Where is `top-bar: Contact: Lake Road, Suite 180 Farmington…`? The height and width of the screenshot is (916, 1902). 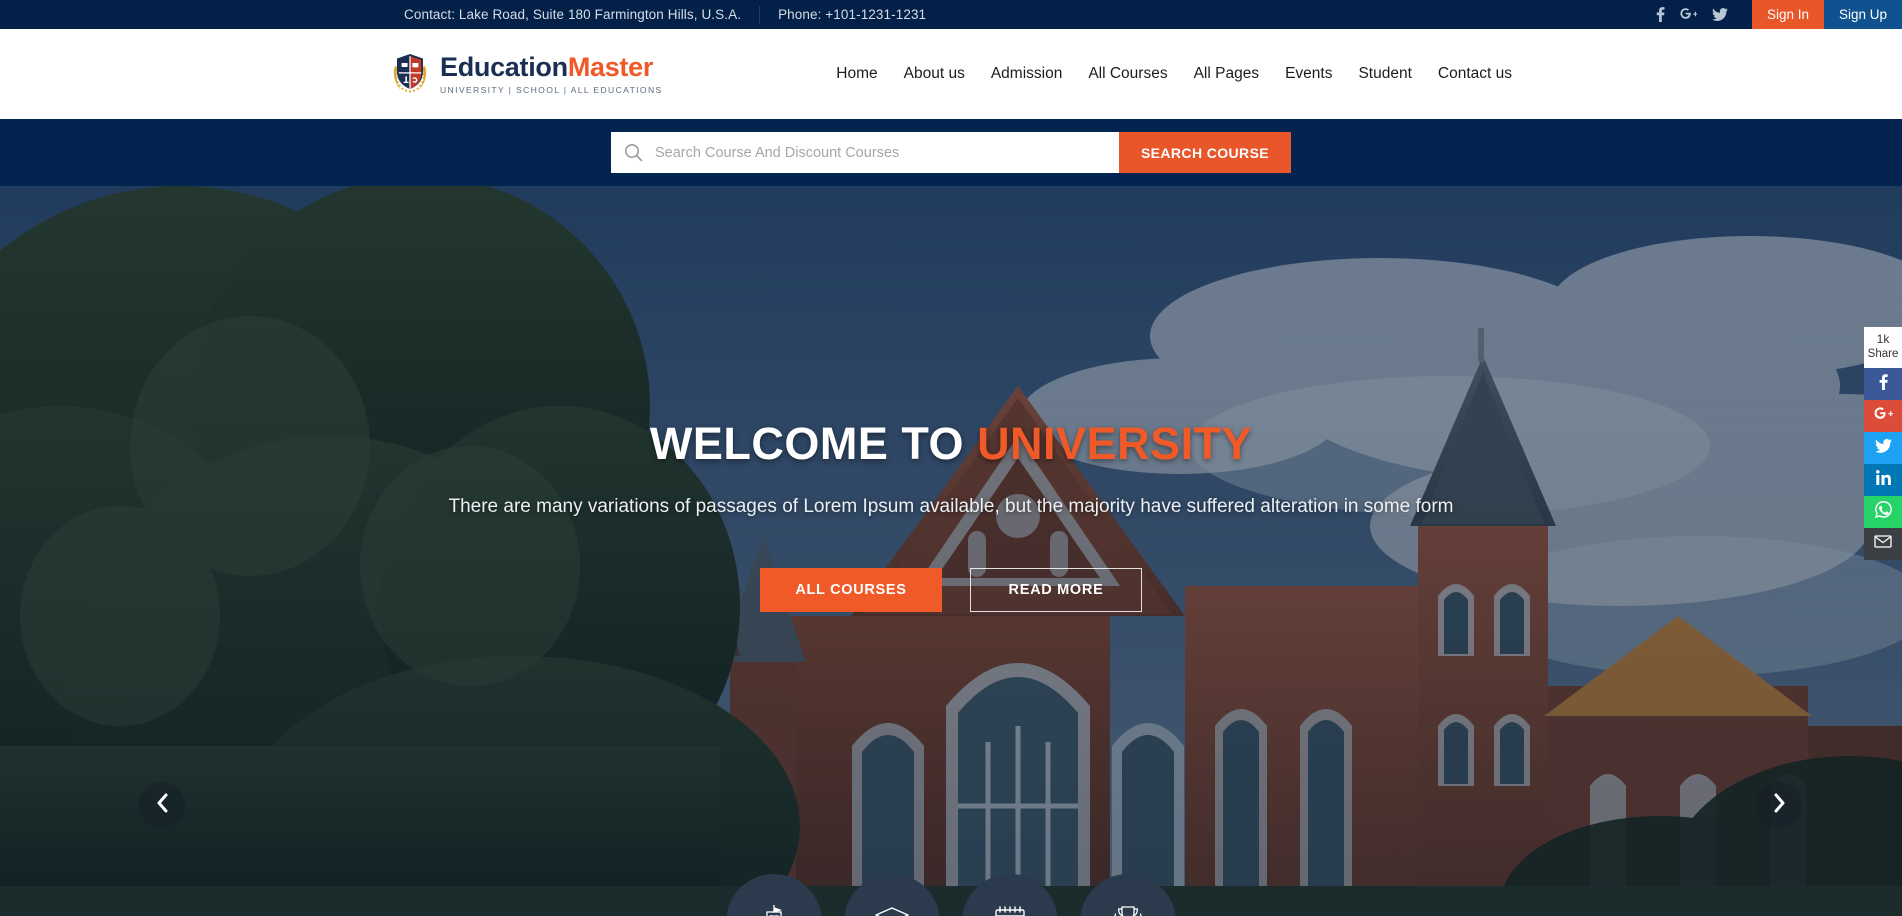 top-bar: Contact: Lake Road, Suite 180 Farmington… is located at coordinates (951, 14).